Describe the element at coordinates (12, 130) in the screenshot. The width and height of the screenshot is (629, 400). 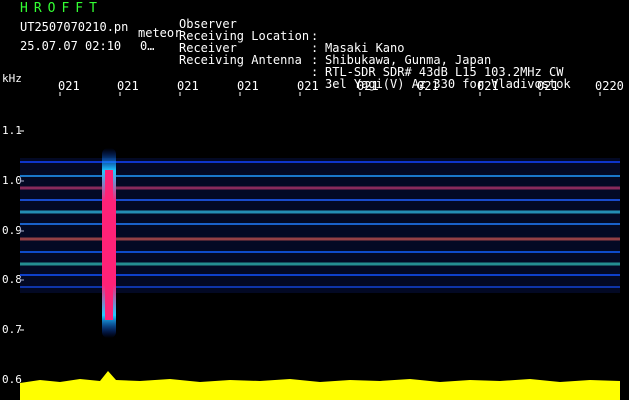
I see `y-tick-label: 1.1` at that location.